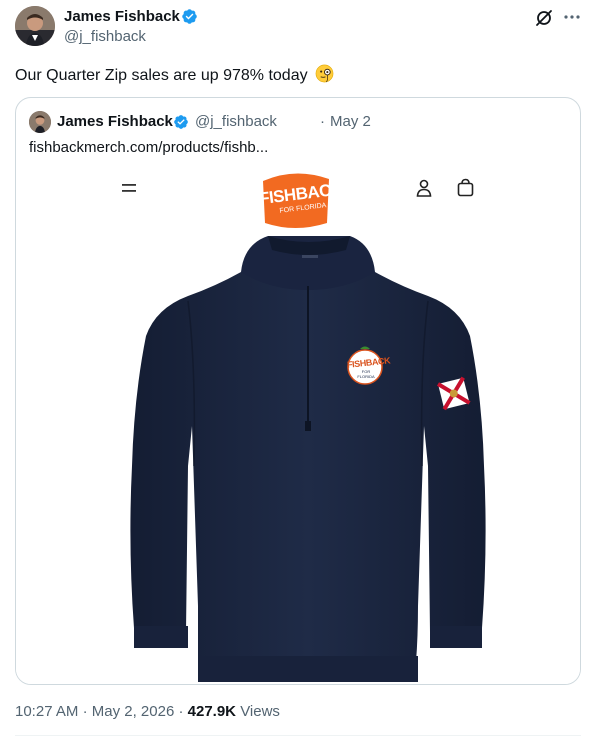 This screenshot has height=740, width=600. What do you see at coordinates (572, 17) in the screenshot?
I see `more-icon` at bounding box center [572, 17].